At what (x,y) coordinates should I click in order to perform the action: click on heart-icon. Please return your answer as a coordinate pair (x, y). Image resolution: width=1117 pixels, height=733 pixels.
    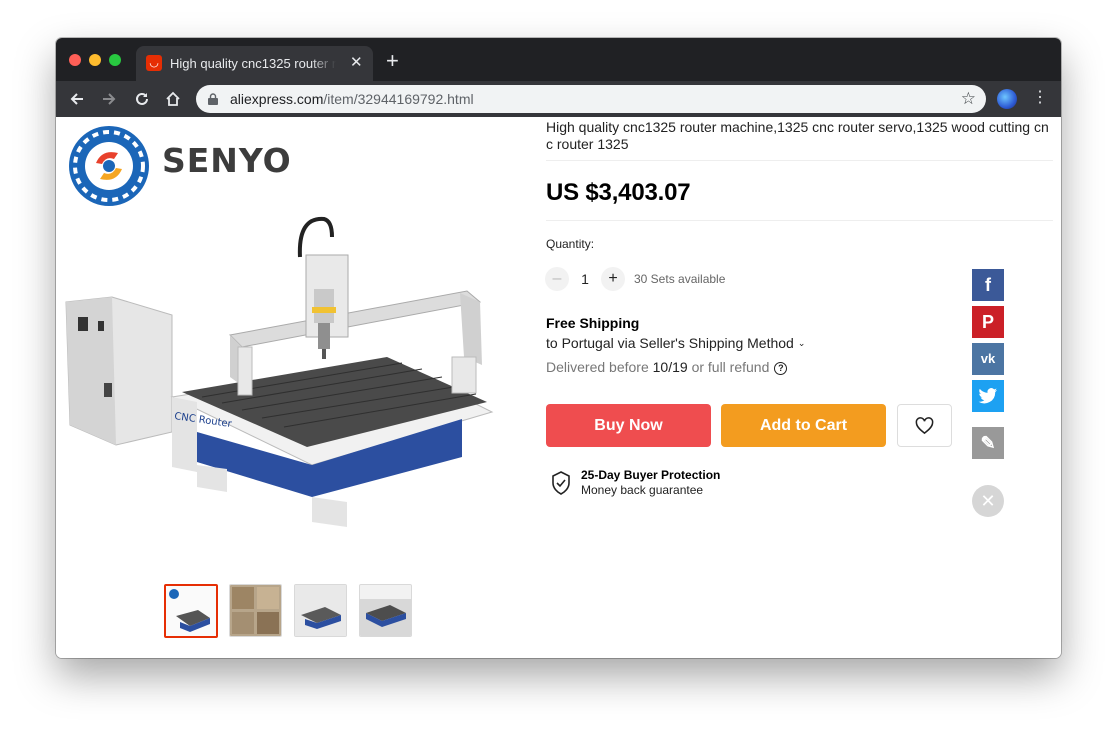
    Looking at the image, I should click on (924, 426).